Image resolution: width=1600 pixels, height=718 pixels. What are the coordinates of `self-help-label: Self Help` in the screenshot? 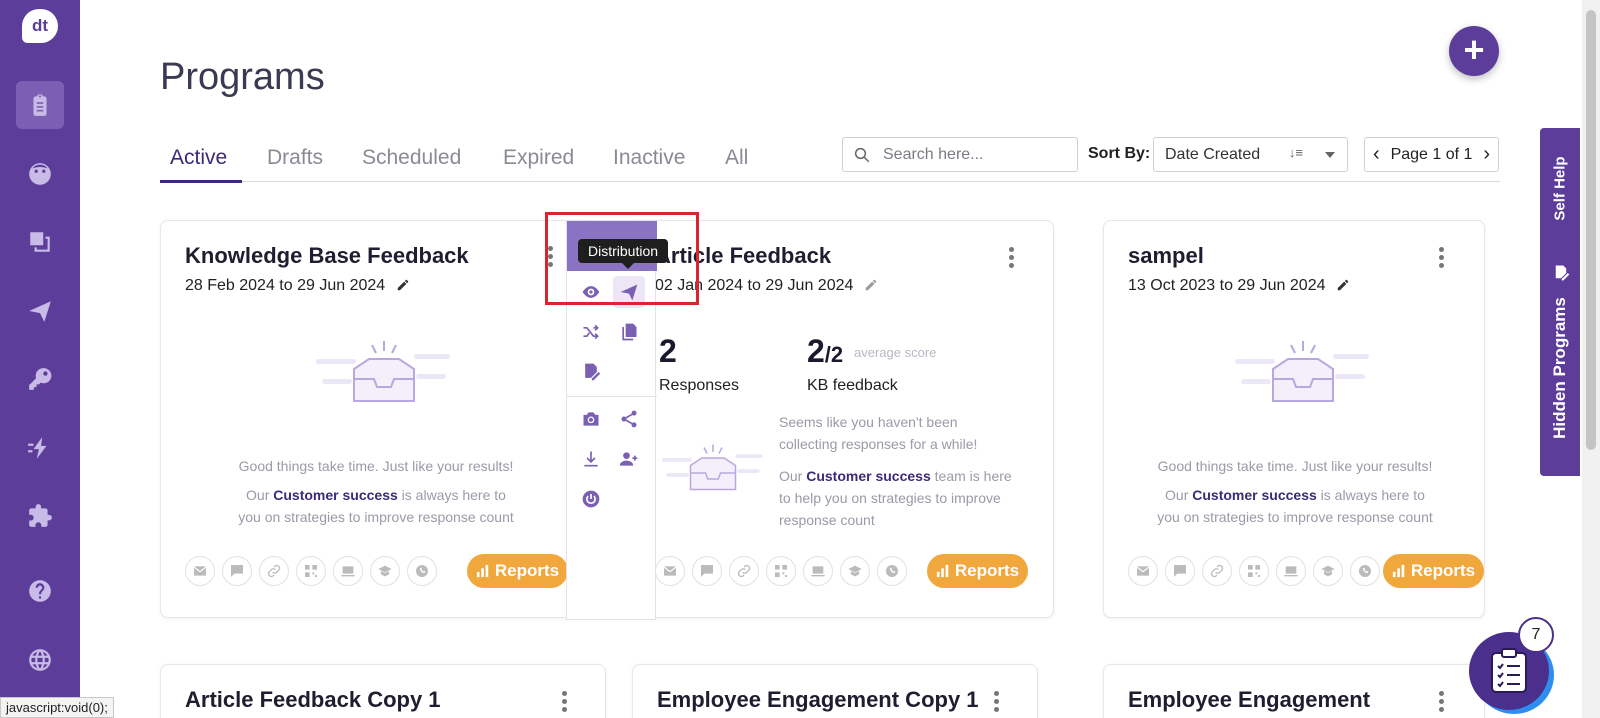 It's located at (1560, 188).